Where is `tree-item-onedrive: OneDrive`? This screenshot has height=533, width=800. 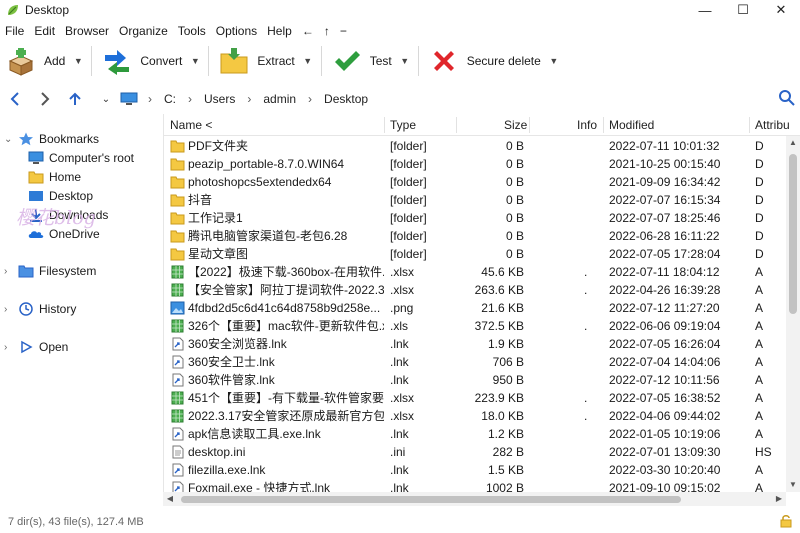
tree-item-onedrive: OneDrive is located at coordinates (64, 234).